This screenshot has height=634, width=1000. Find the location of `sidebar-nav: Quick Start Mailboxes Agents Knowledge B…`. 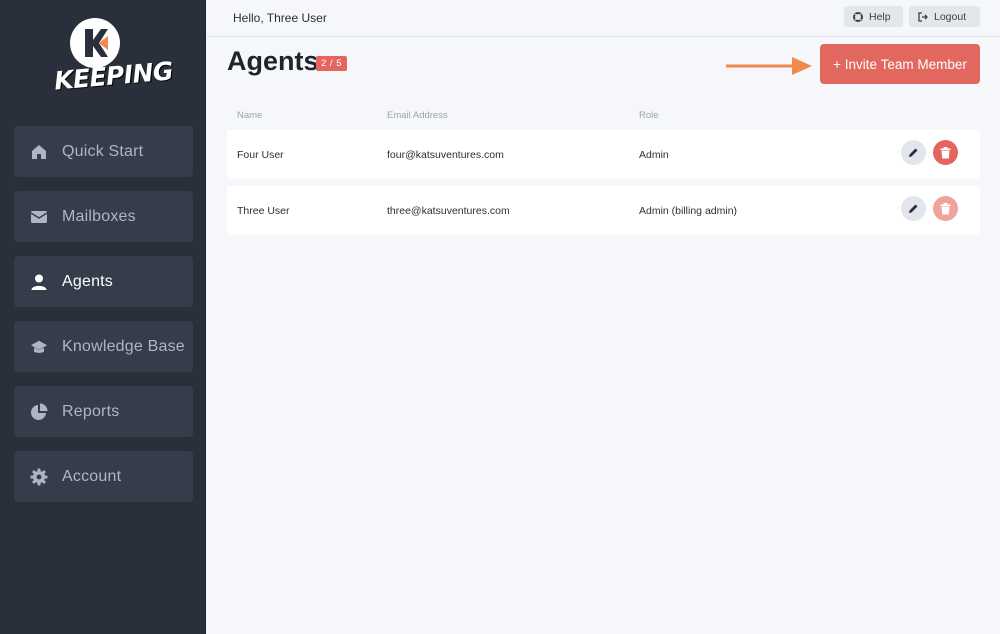

sidebar-nav: Quick Start Mailboxes Agents Knowledge B… is located at coordinates (103, 321).